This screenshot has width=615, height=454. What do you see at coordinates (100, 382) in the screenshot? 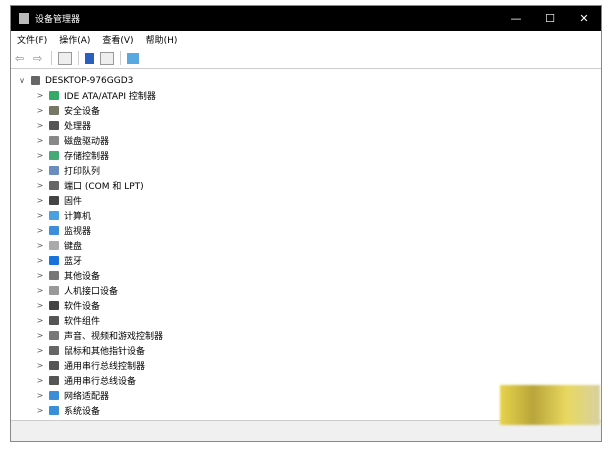
I see `device-category-label: 通用串行总线设备` at bounding box center [100, 382].